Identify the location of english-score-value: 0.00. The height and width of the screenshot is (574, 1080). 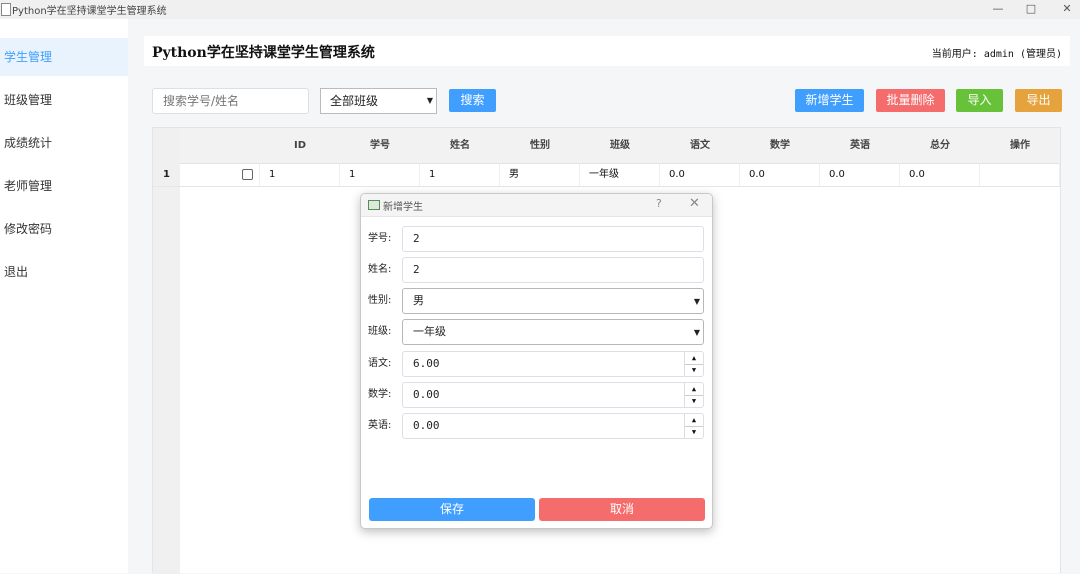
(426, 425).